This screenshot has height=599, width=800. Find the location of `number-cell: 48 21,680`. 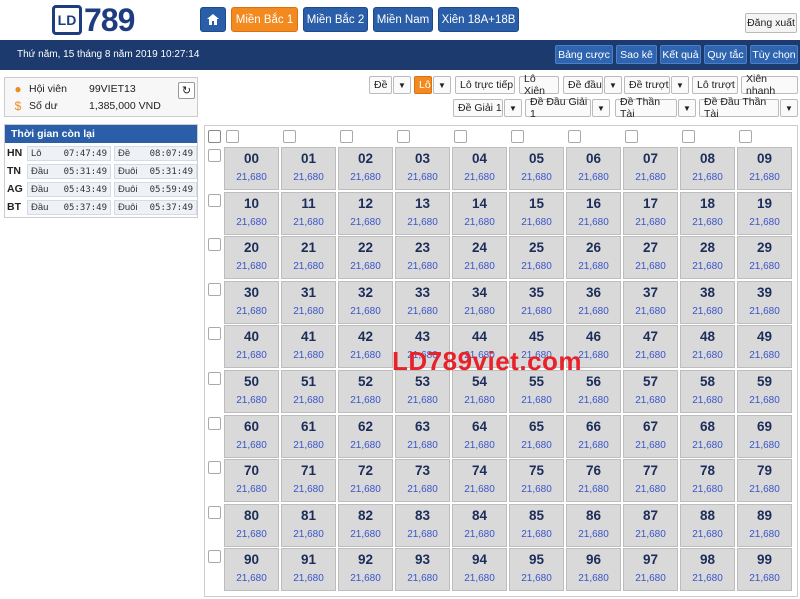

number-cell: 48 21,680 is located at coordinates (707, 347).